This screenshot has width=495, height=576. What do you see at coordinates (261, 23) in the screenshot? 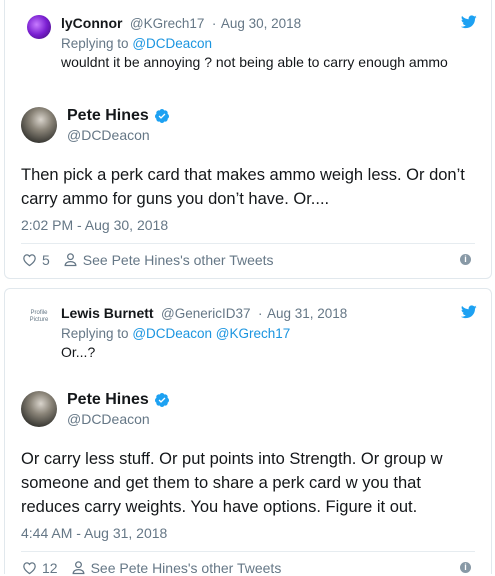
I see `reply-date: Aug 30, 2018` at bounding box center [261, 23].